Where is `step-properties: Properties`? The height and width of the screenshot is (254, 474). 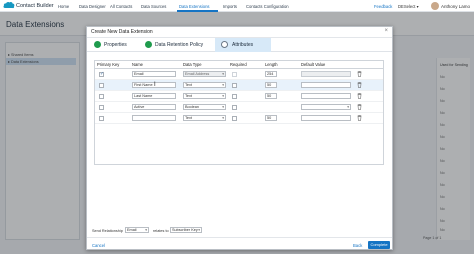
step-properties: Properties is located at coordinates (113, 45).